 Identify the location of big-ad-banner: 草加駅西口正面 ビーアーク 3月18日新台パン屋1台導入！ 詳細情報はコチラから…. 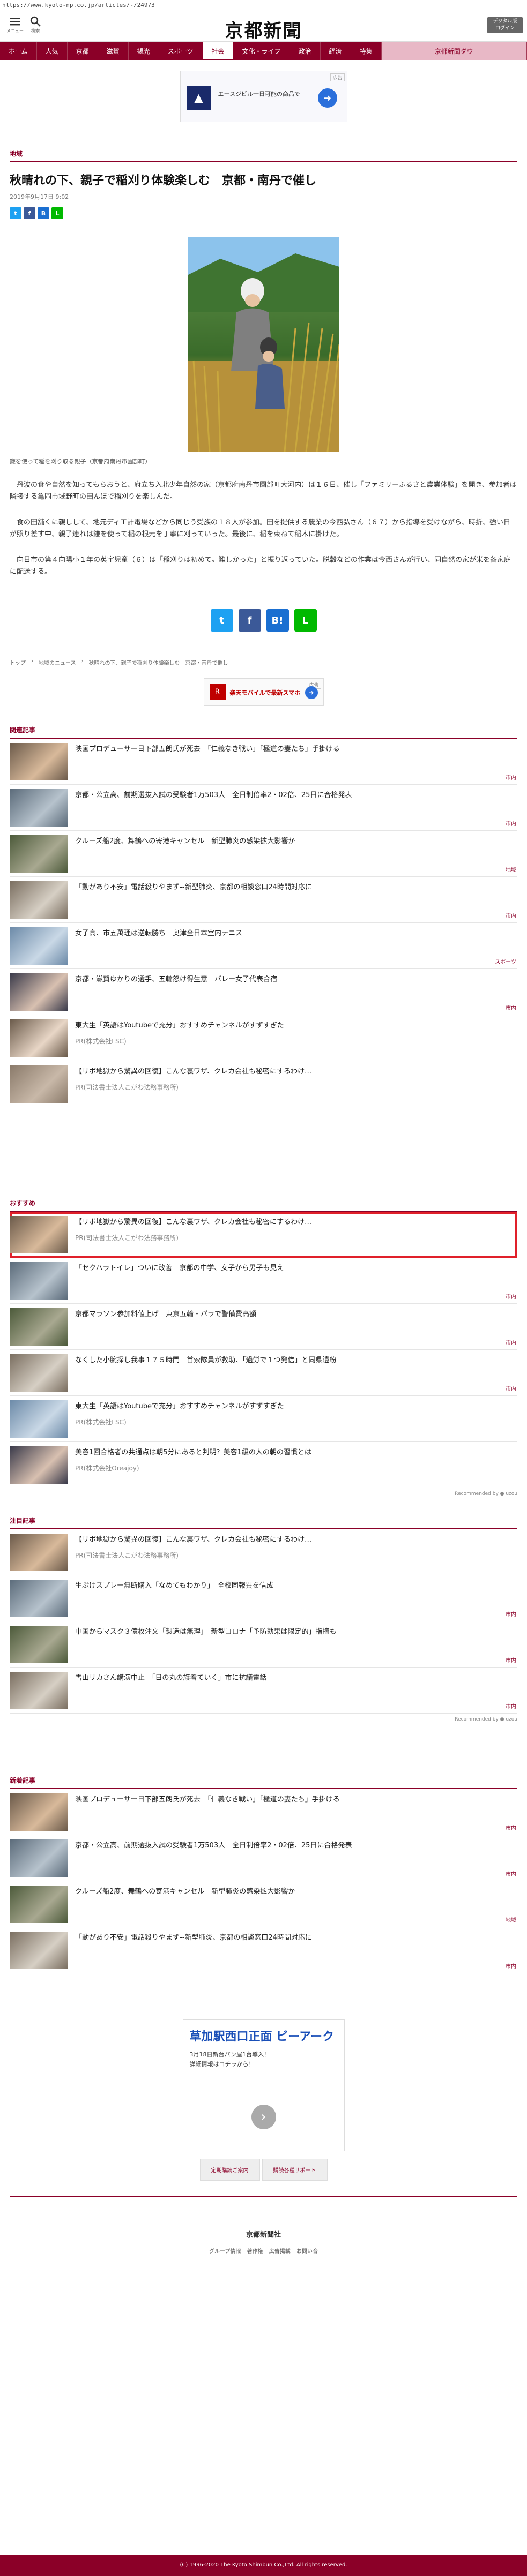
(263, 2085).